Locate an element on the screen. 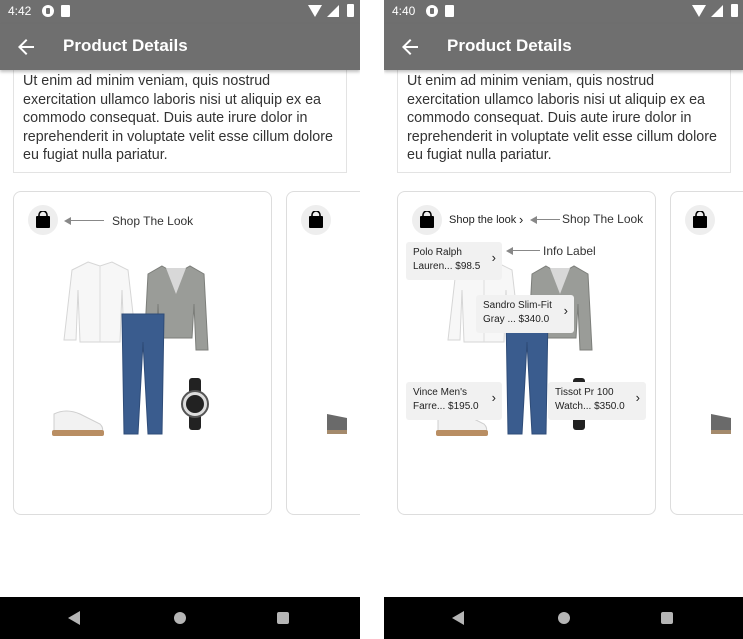 The height and width of the screenshot is (639, 743). info-label-price: Gray ... $340.0 is located at coordinates (516, 319).